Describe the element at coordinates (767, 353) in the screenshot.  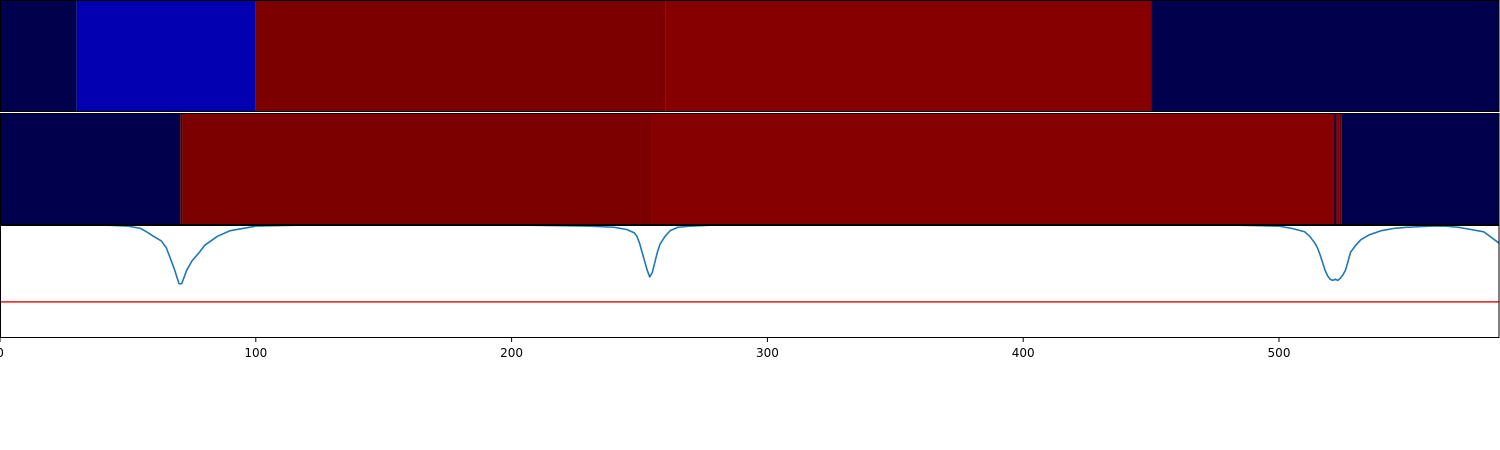
I see `x-tick-label: 300` at that location.